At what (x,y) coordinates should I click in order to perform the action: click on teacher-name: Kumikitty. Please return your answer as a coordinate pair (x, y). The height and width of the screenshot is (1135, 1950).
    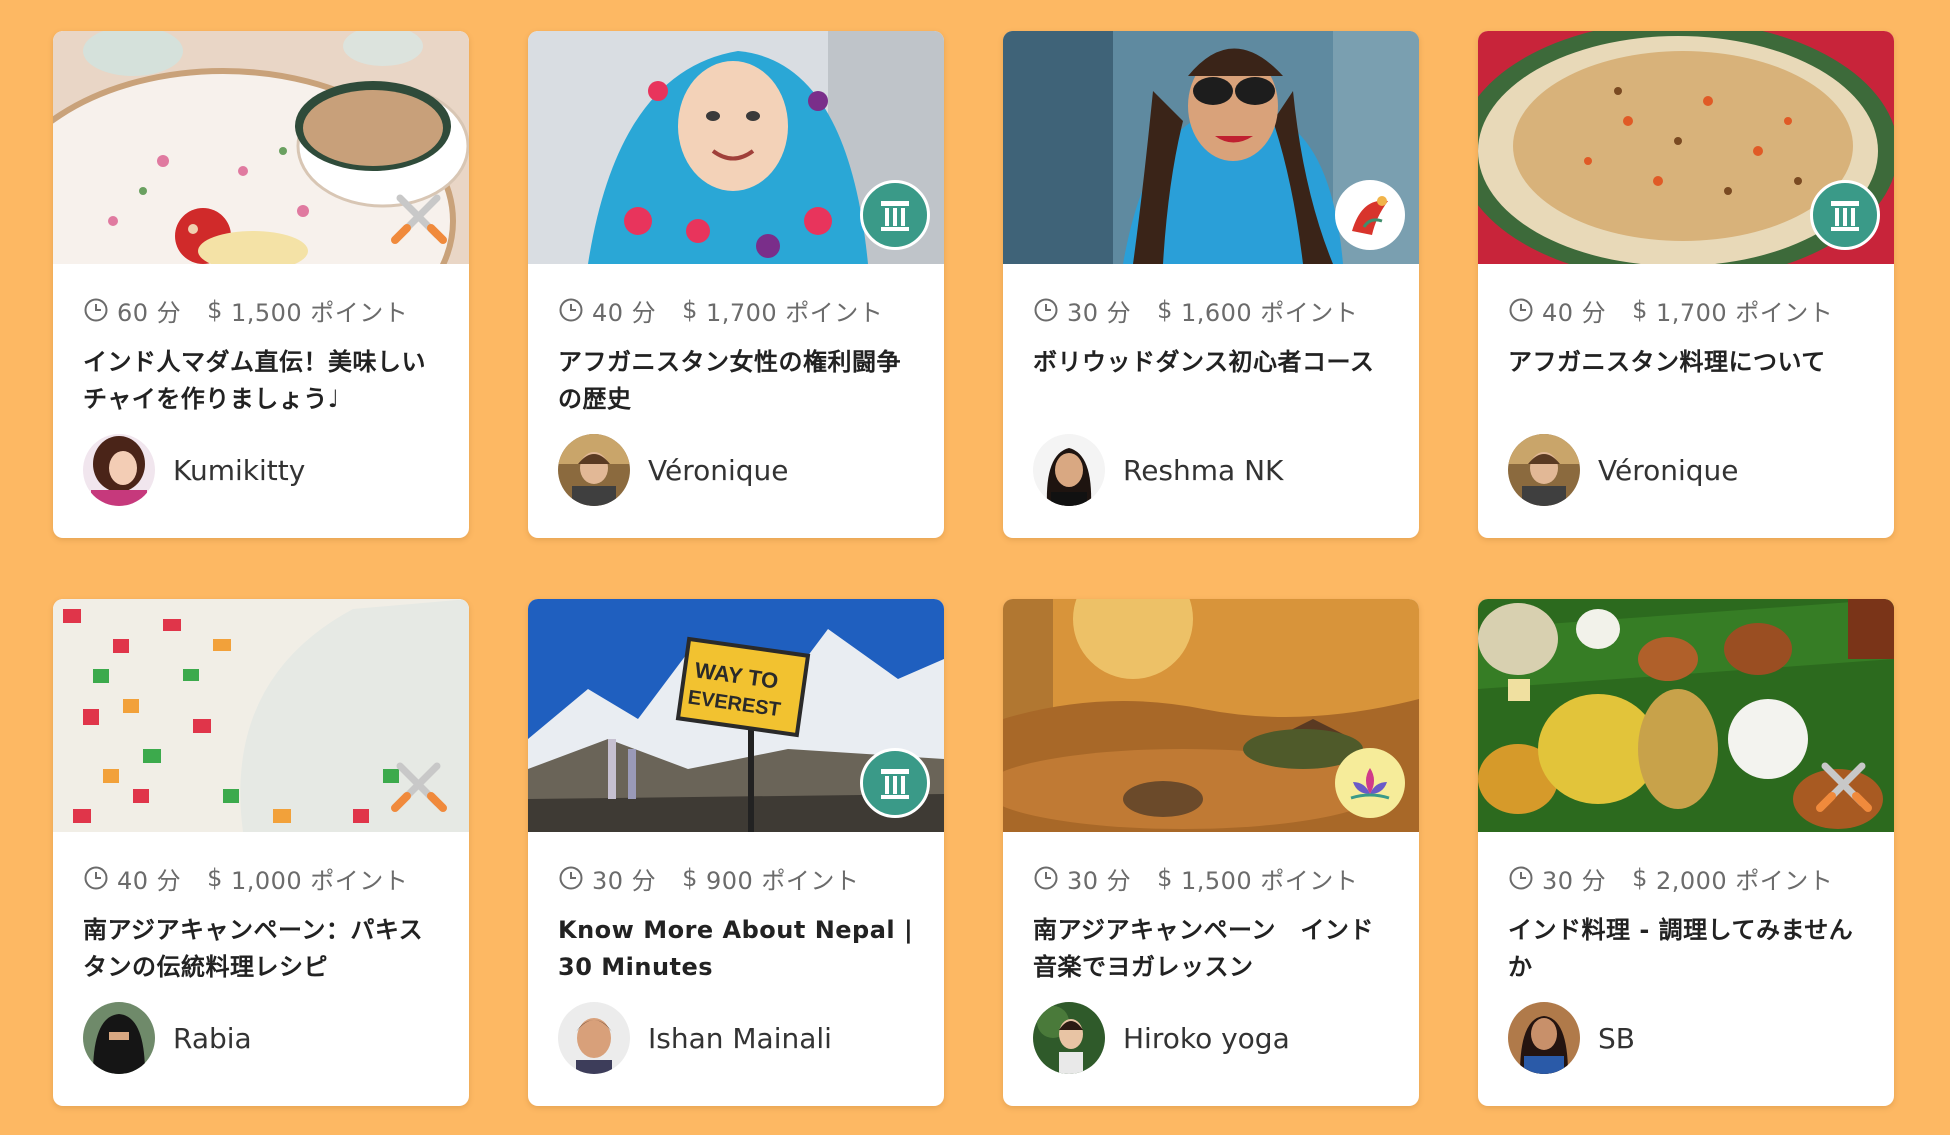
    Looking at the image, I should click on (239, 470).